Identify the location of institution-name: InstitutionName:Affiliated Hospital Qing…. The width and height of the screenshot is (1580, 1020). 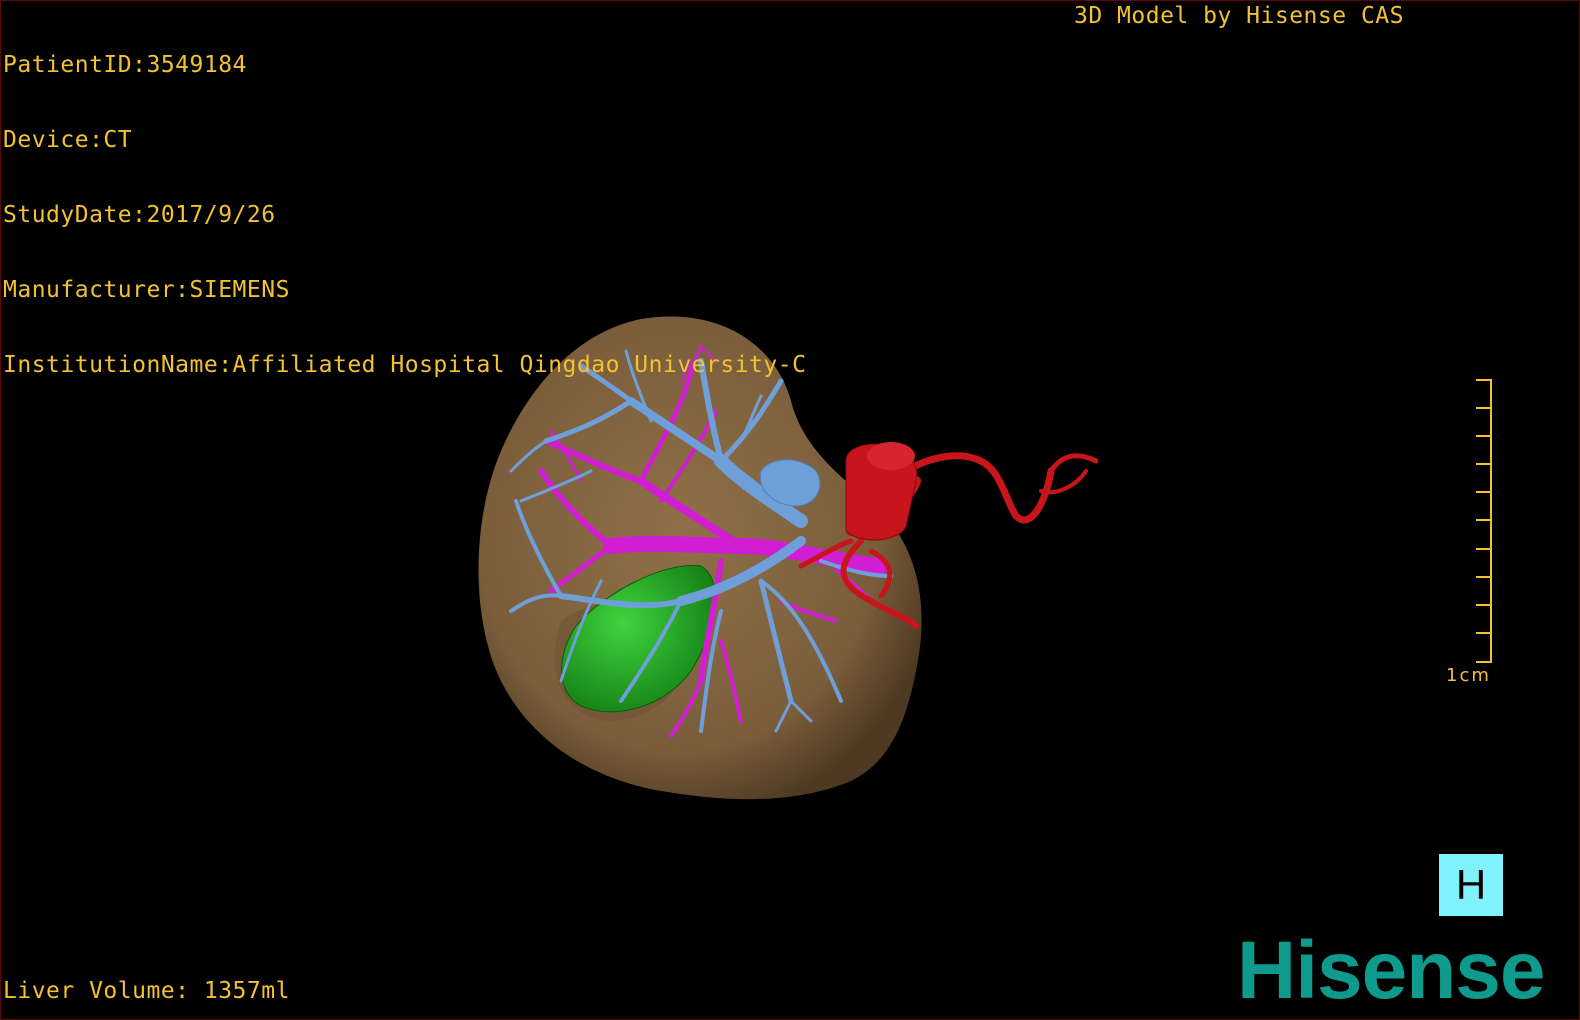
(405, 365).